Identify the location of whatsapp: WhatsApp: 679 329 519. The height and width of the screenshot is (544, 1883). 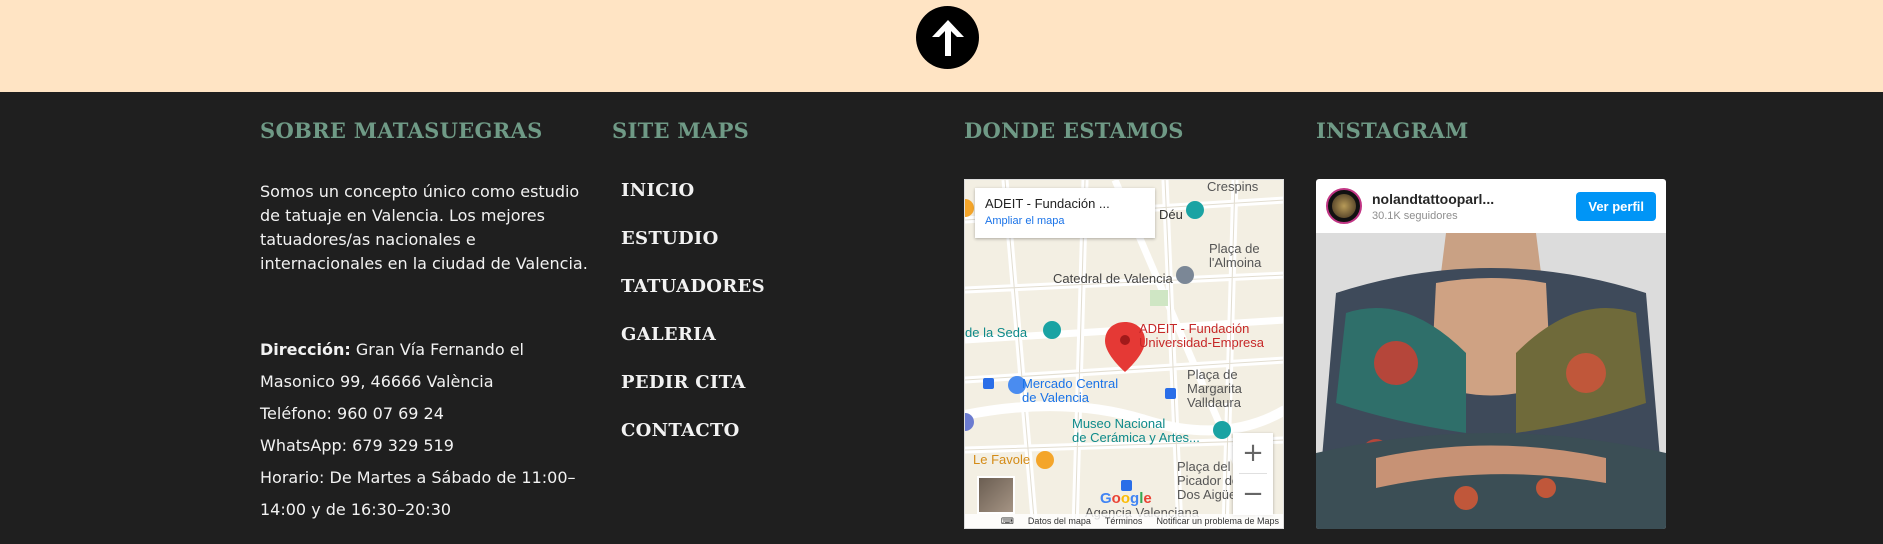
(357, 445).